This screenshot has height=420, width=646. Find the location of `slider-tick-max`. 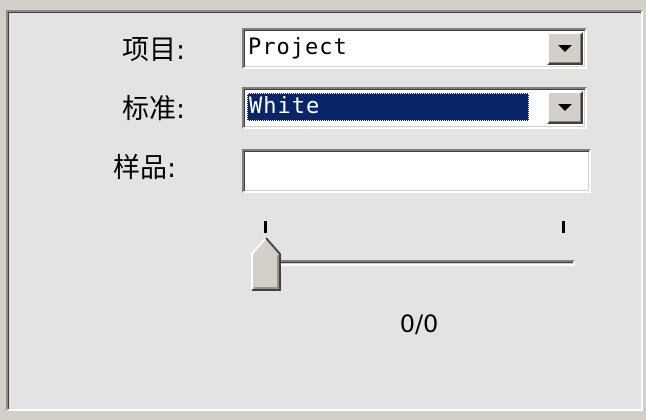

slider-tick-max is located at coordinates (563, 227).